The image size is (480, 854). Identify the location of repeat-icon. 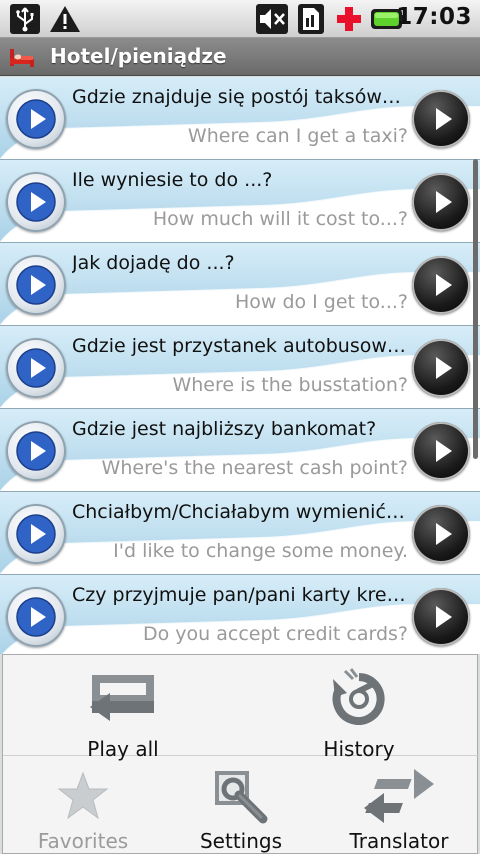
(123, 694).